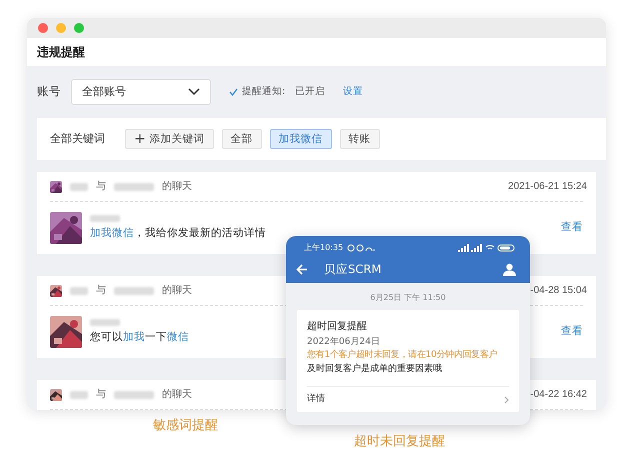  I want to click on profile-icon, so click(509, 269).